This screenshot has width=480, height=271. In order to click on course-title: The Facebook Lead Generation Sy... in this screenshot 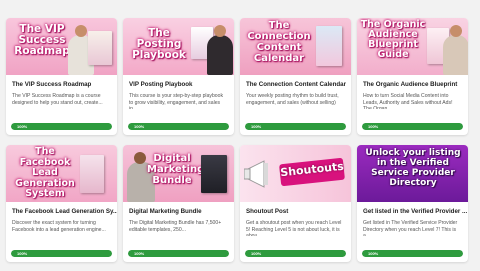, I will do `click(64, 211)`.